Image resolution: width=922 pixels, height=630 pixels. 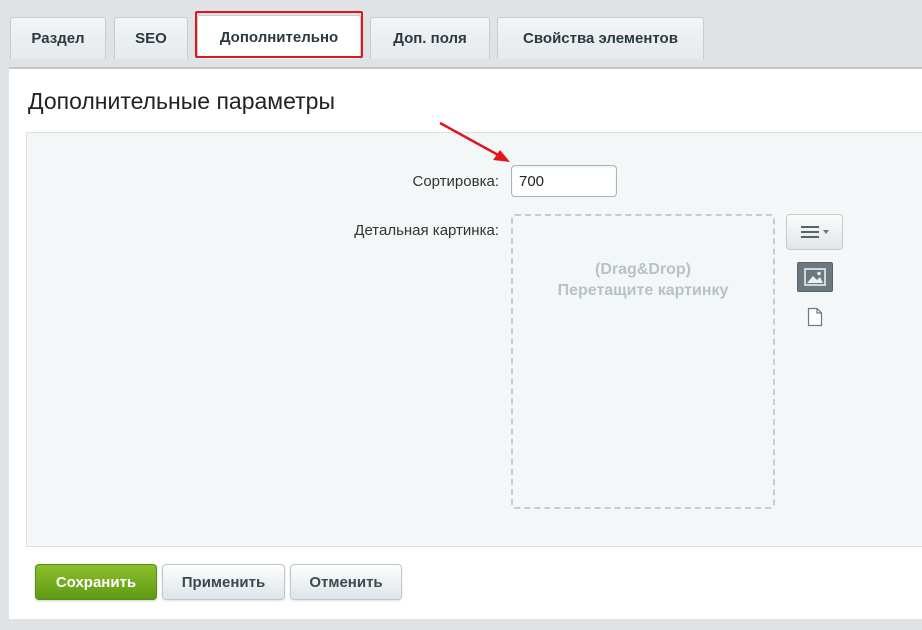 What do you see at coordinates (564, 181) in the screenshot?
I see `sort-input` at bounding box center [564, 181].